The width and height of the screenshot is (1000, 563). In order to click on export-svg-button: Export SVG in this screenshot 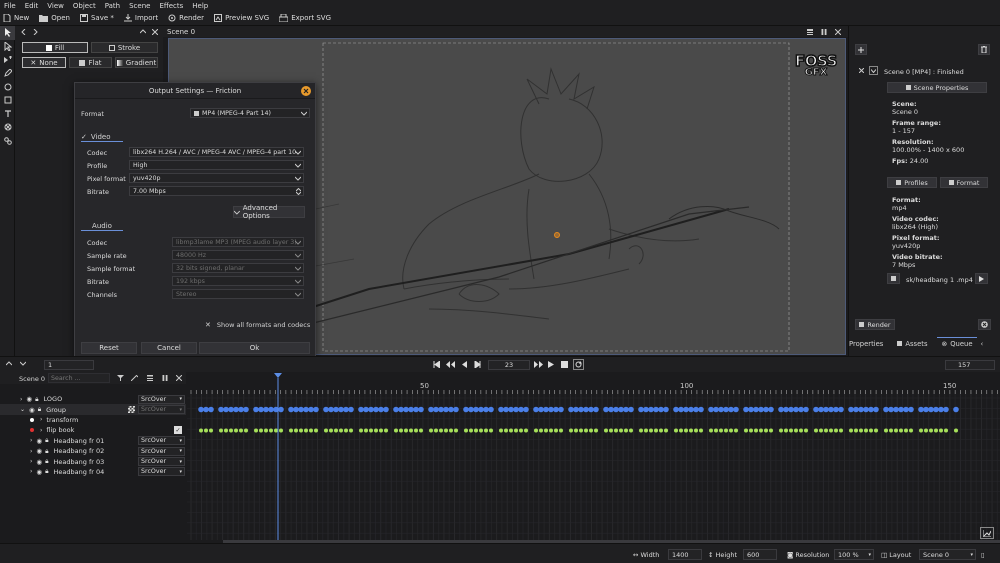, I will do `click(305, 18)`.